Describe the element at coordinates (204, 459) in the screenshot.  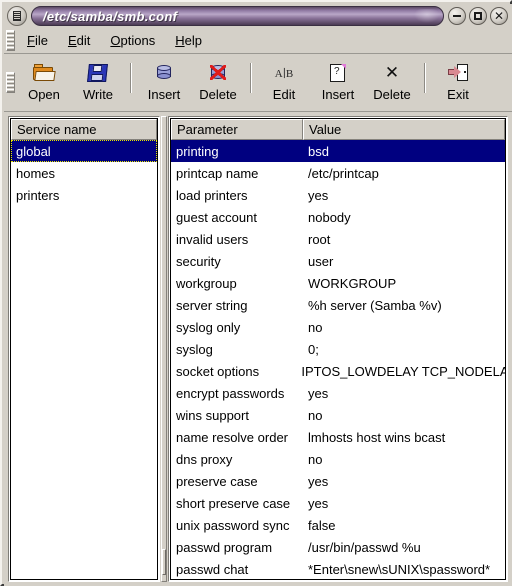
I see `parameter-name-cell: dns proxy` at that location.